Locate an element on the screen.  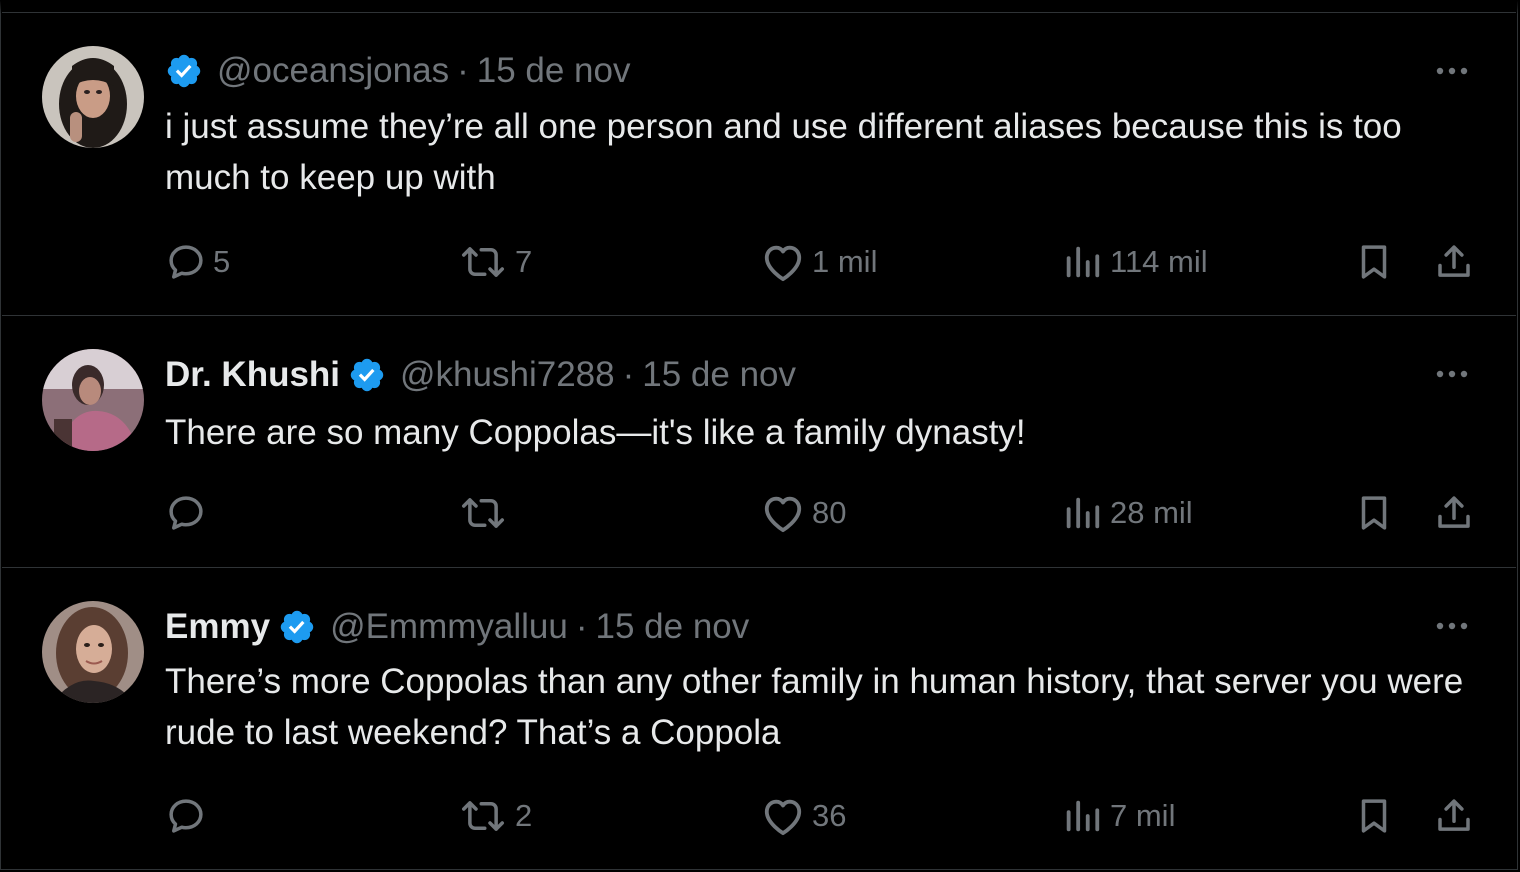
tweet-actions: 2 36 7 mil is located at coordinates (759, 816).